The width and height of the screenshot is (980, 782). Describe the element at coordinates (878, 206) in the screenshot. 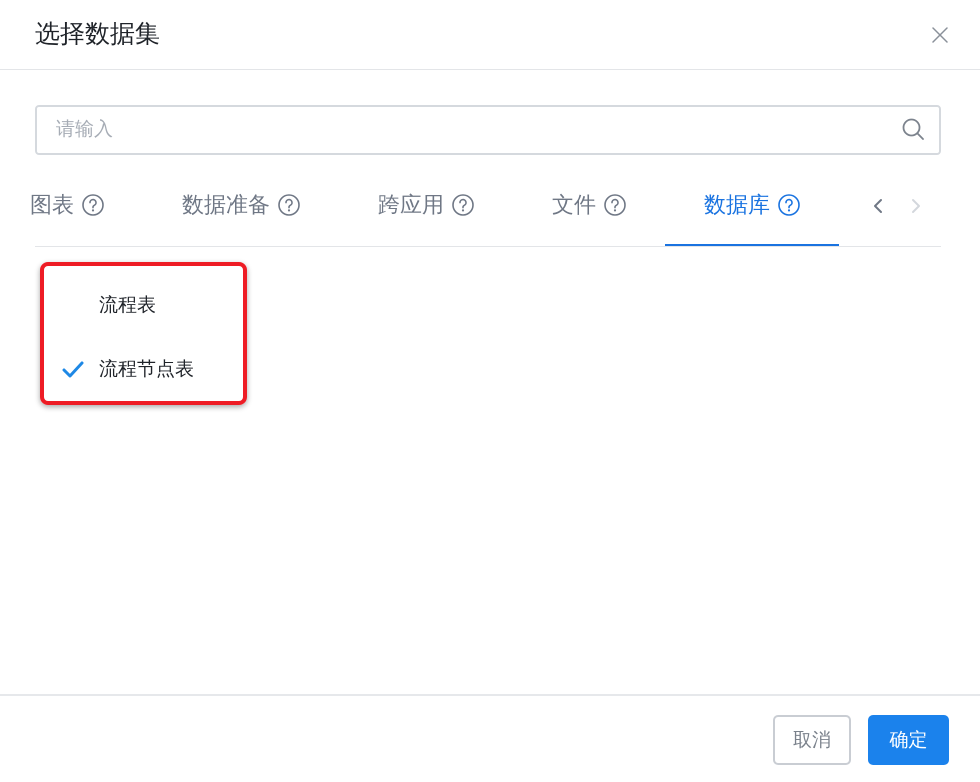

I see `chevron-left-icon` at that location.